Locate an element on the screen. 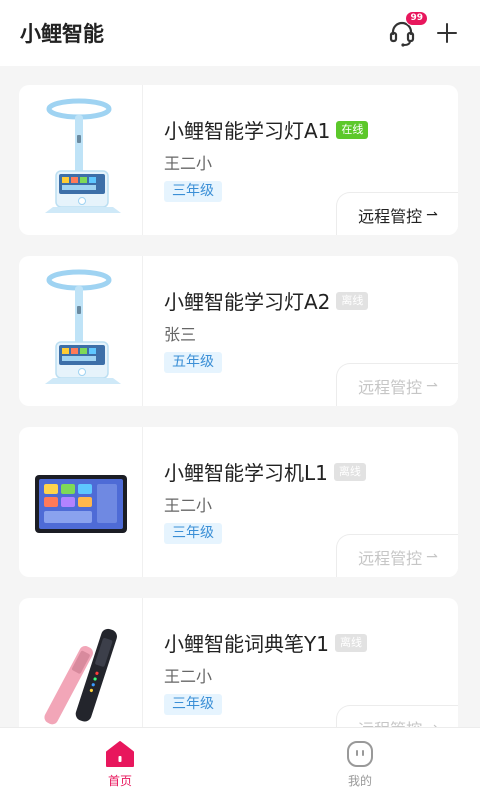 The image size is (480, 800). device-name-row: 小鲤智能学习灯A2 离线 is located at coordinates (266, 300).